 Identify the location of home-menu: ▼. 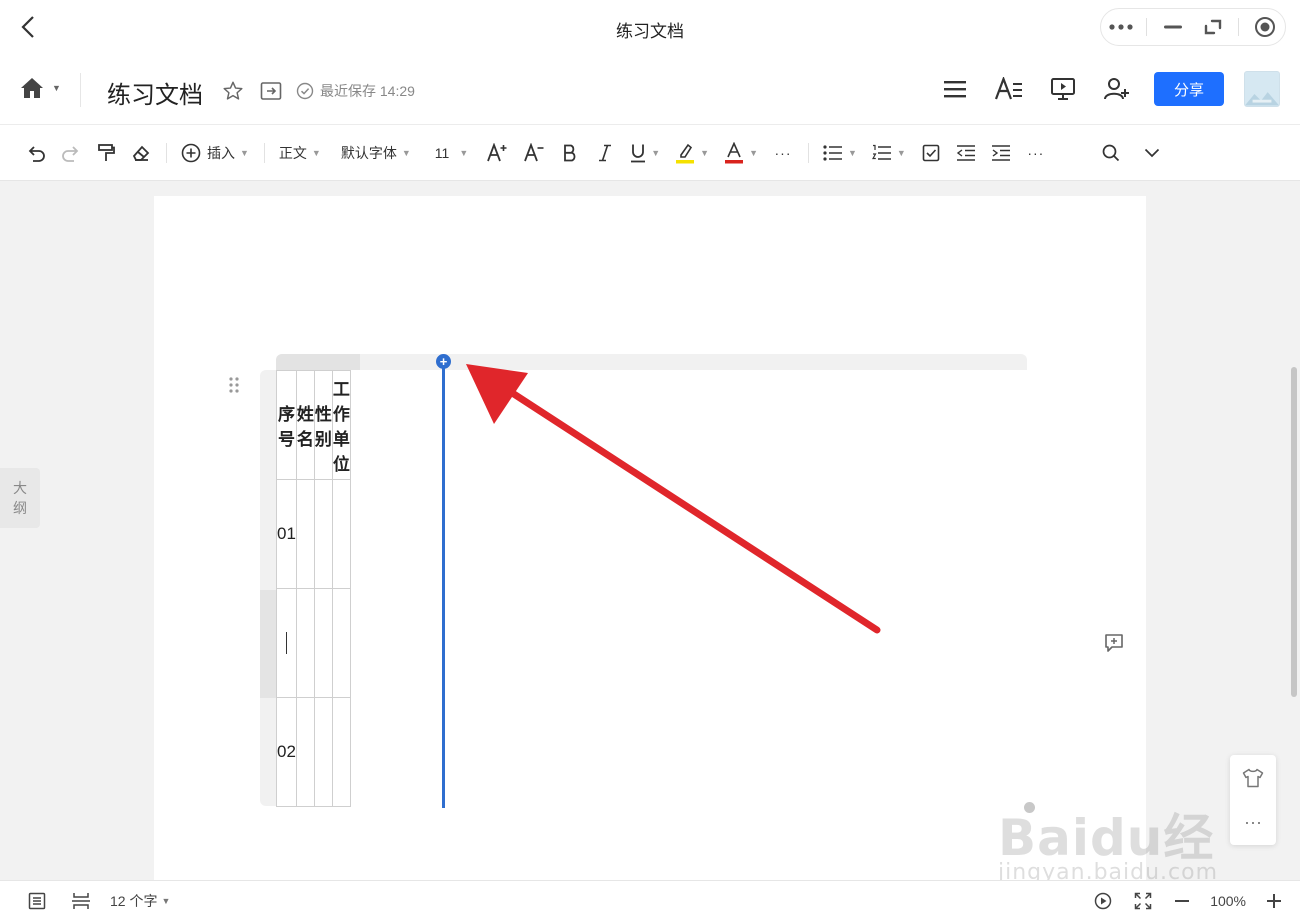
(40, 88).